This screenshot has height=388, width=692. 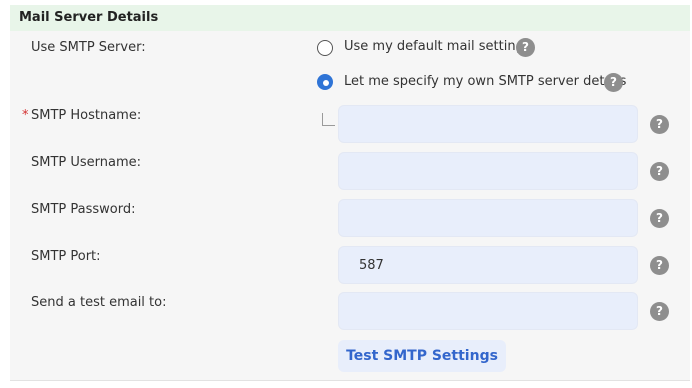 I want to click on smtp-hostname-input, so click(x=488, y=124).